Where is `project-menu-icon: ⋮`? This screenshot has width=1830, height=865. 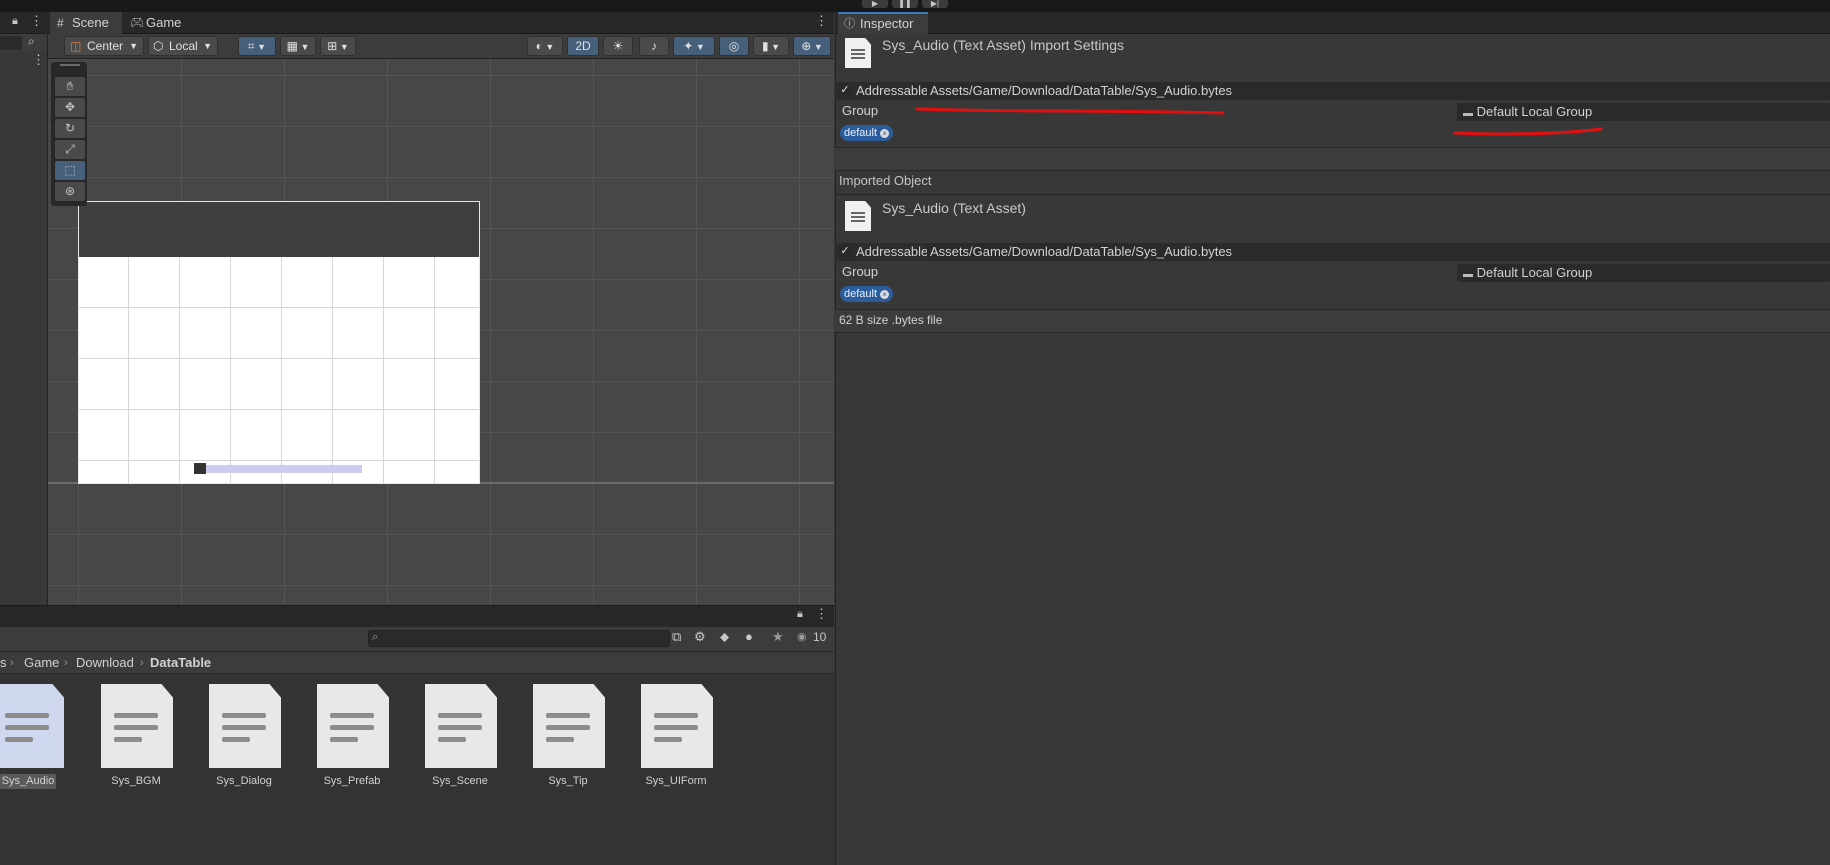
project-menu-icon: ⋮ is located at coordinates (821, 614).